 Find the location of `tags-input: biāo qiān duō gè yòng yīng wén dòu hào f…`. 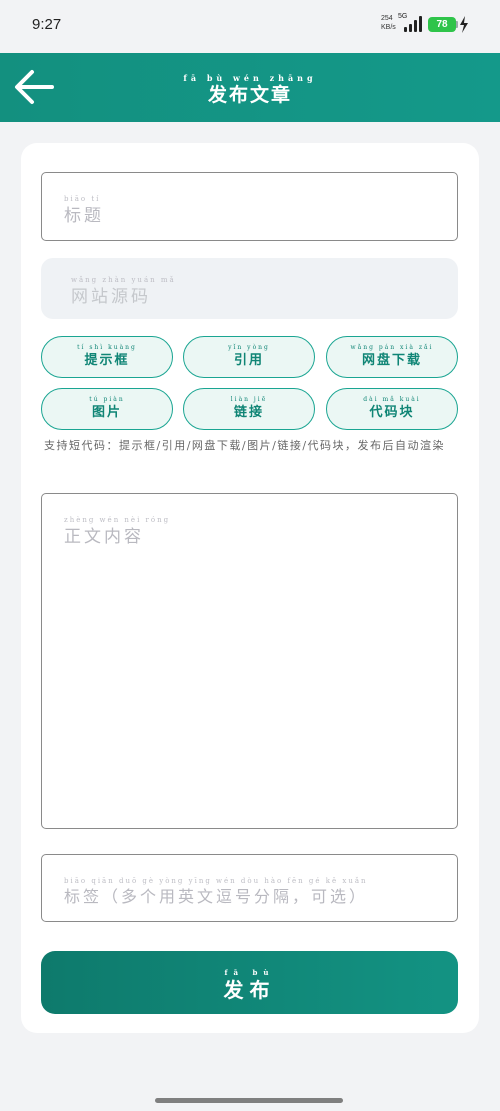

tags-input: biāo qiān duō gè yòng yīng wén dòu hào f… is located at coordinates (249, 888).